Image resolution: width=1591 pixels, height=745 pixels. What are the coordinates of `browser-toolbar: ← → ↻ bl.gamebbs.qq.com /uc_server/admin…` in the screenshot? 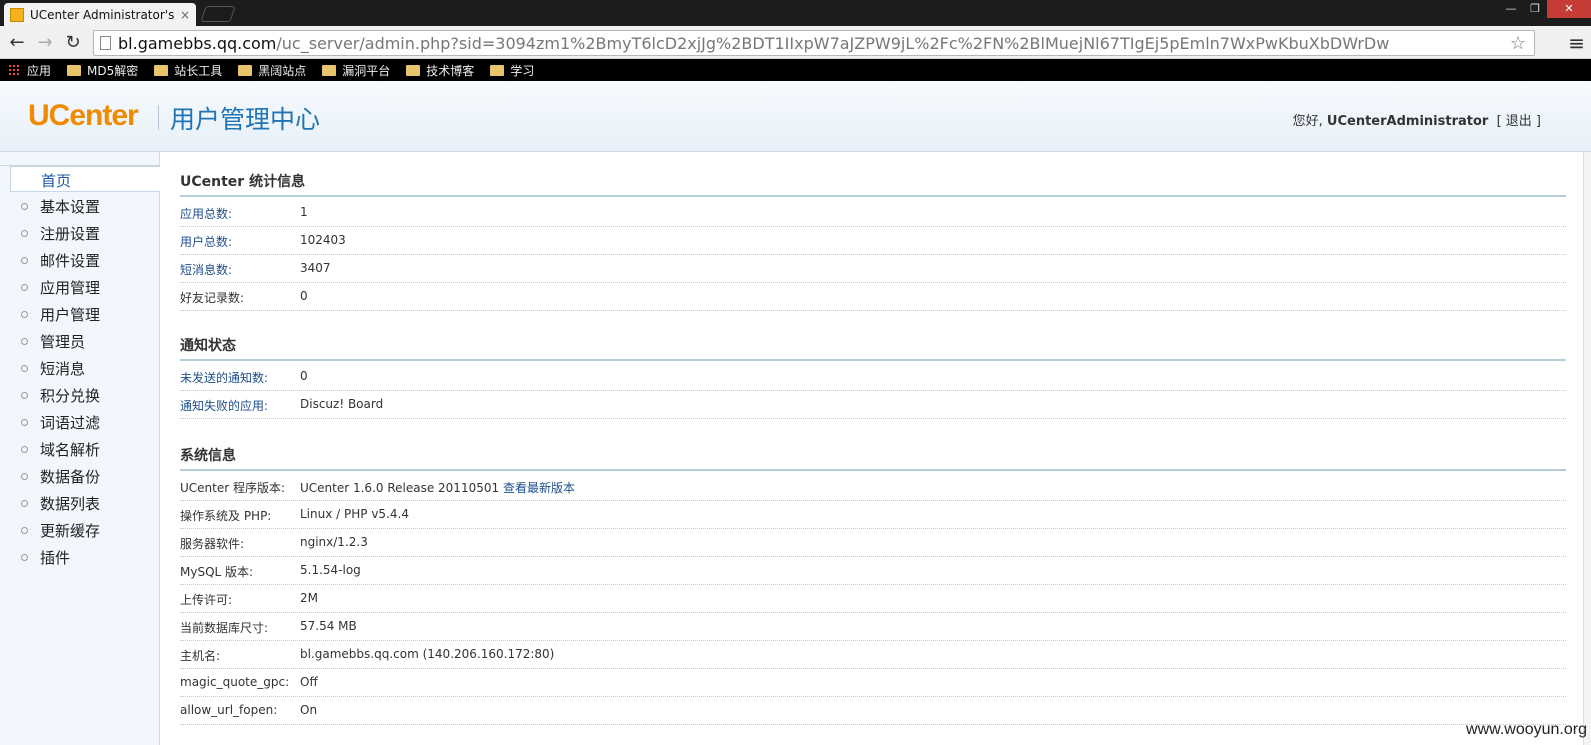 It's located at (795, 42).